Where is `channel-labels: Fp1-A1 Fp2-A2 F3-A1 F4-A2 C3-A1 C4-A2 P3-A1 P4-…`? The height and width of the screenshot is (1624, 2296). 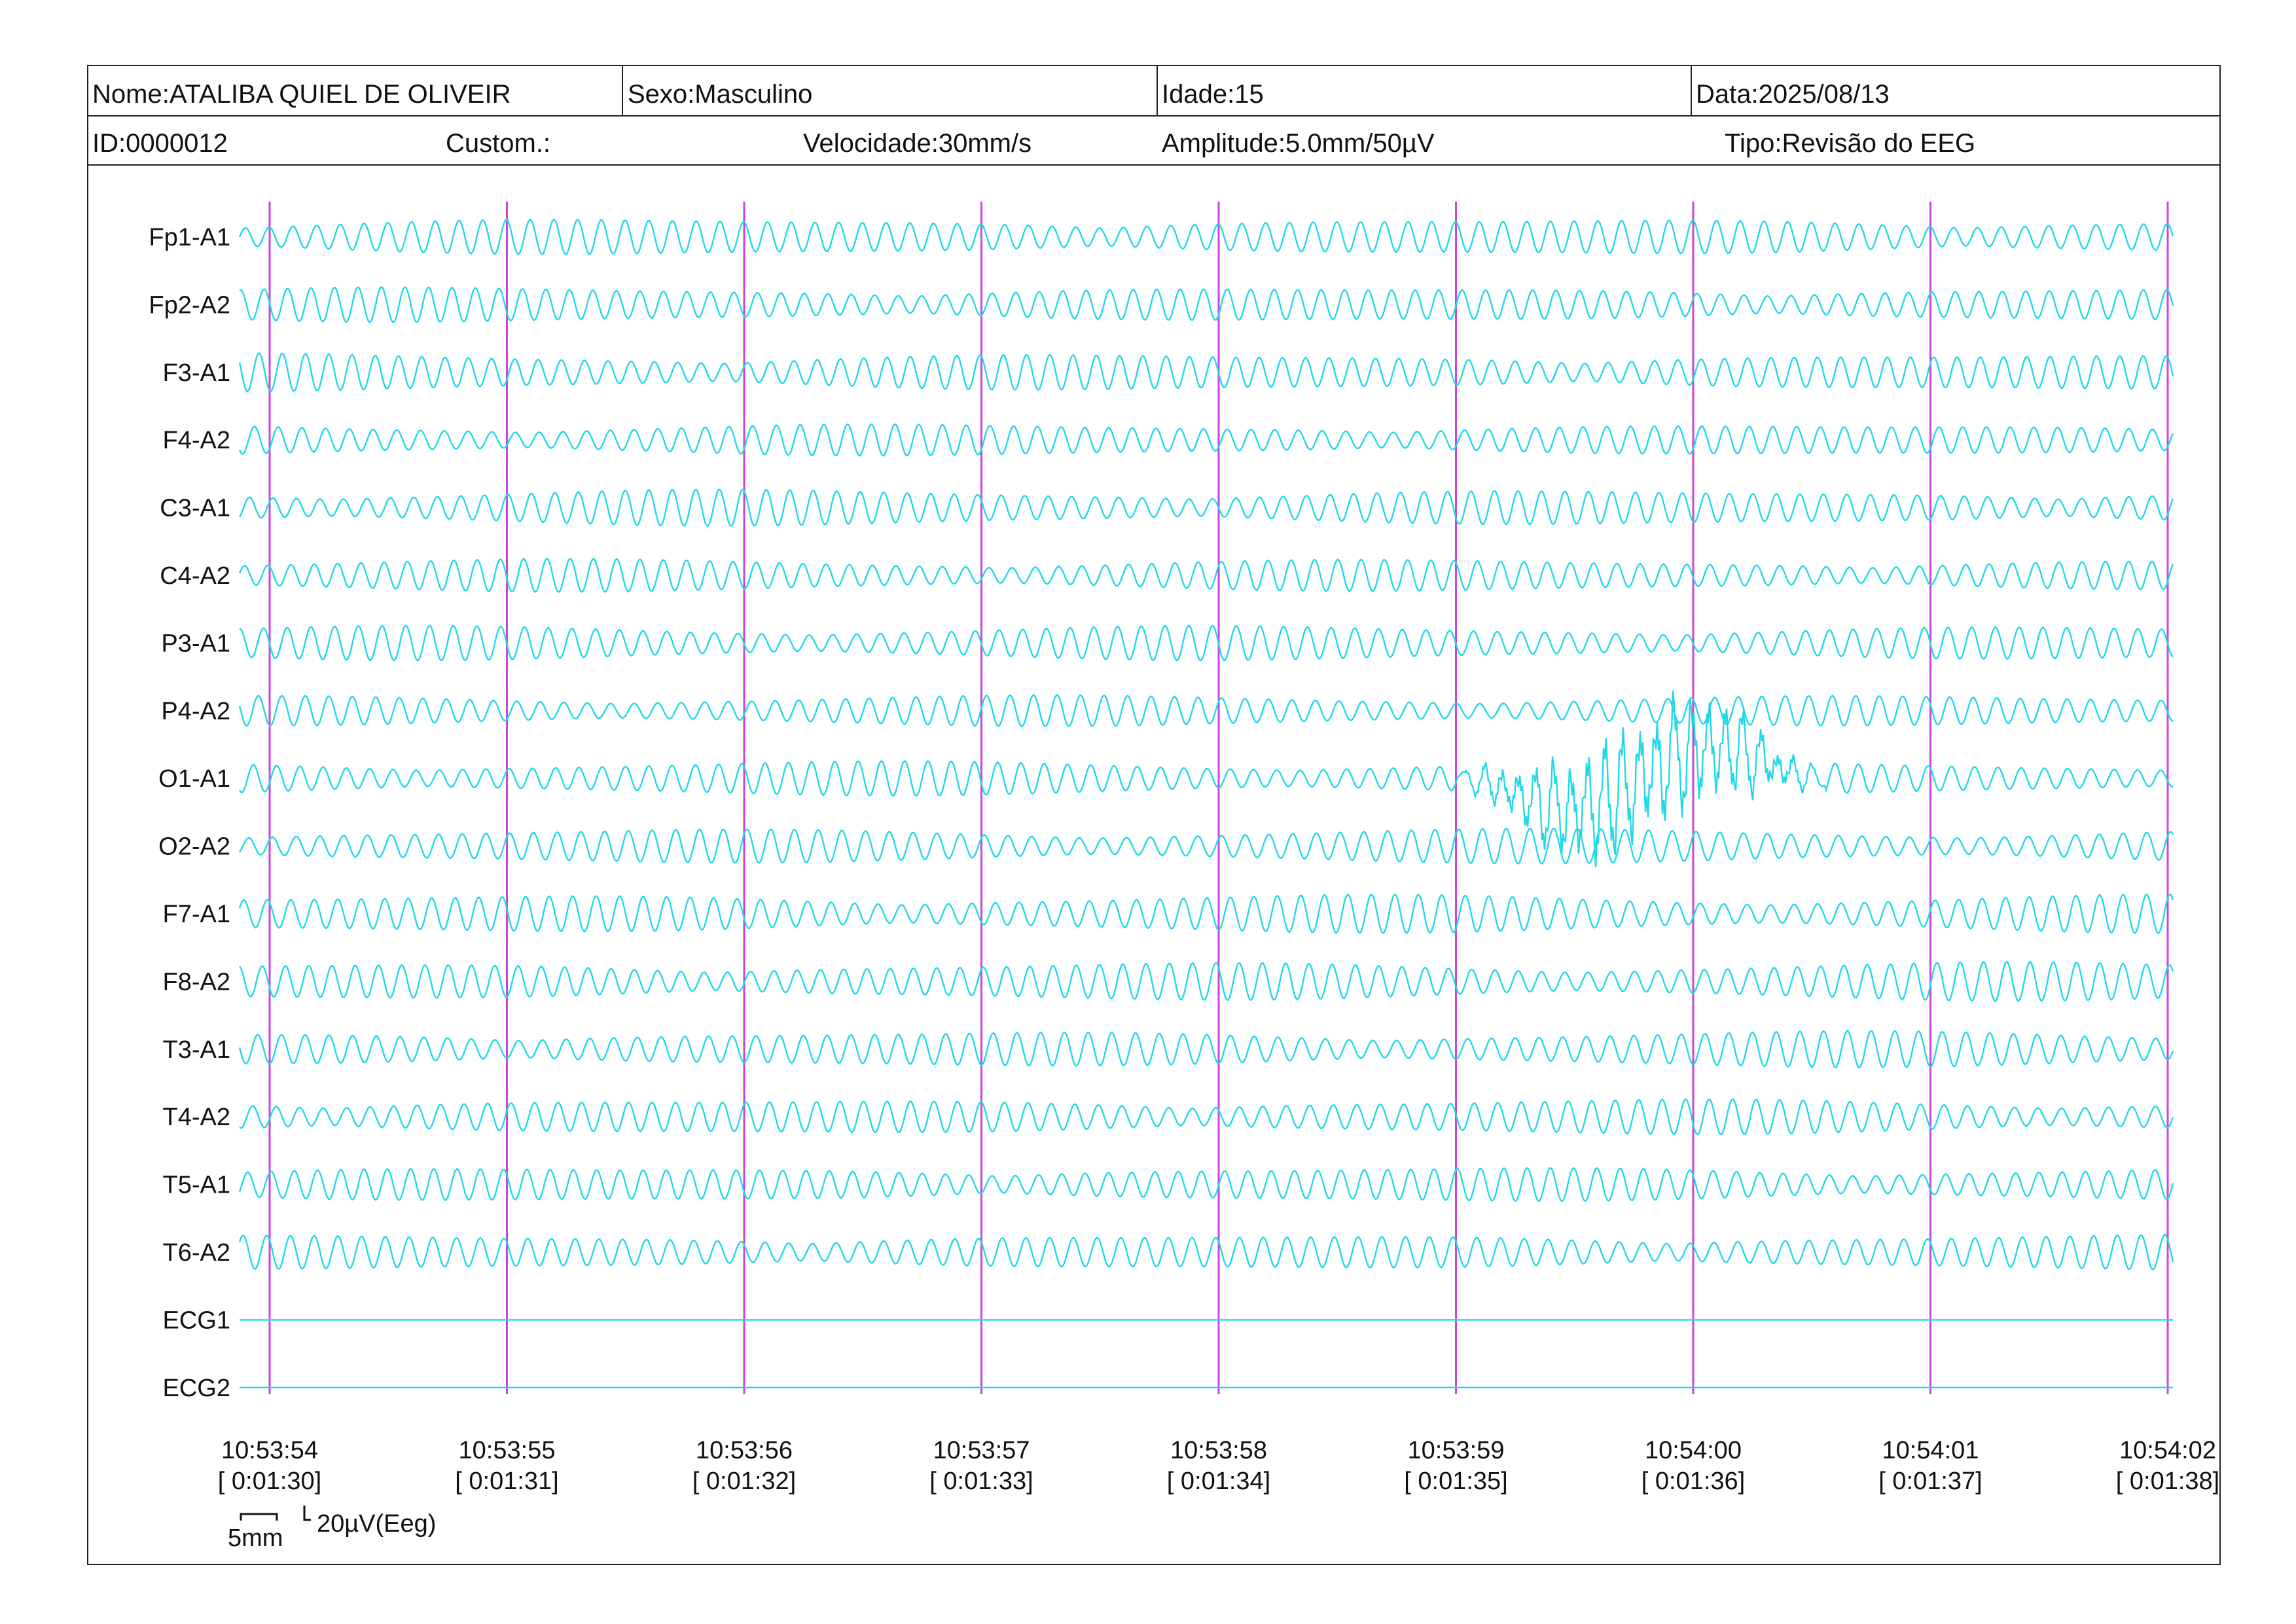
channel-labels: Fp1-A1 Fp2-A2 F3-A1 F4-A2 C3-A1 C4-A2 P3-A1 P4-… is located at coordinates (189, 813).